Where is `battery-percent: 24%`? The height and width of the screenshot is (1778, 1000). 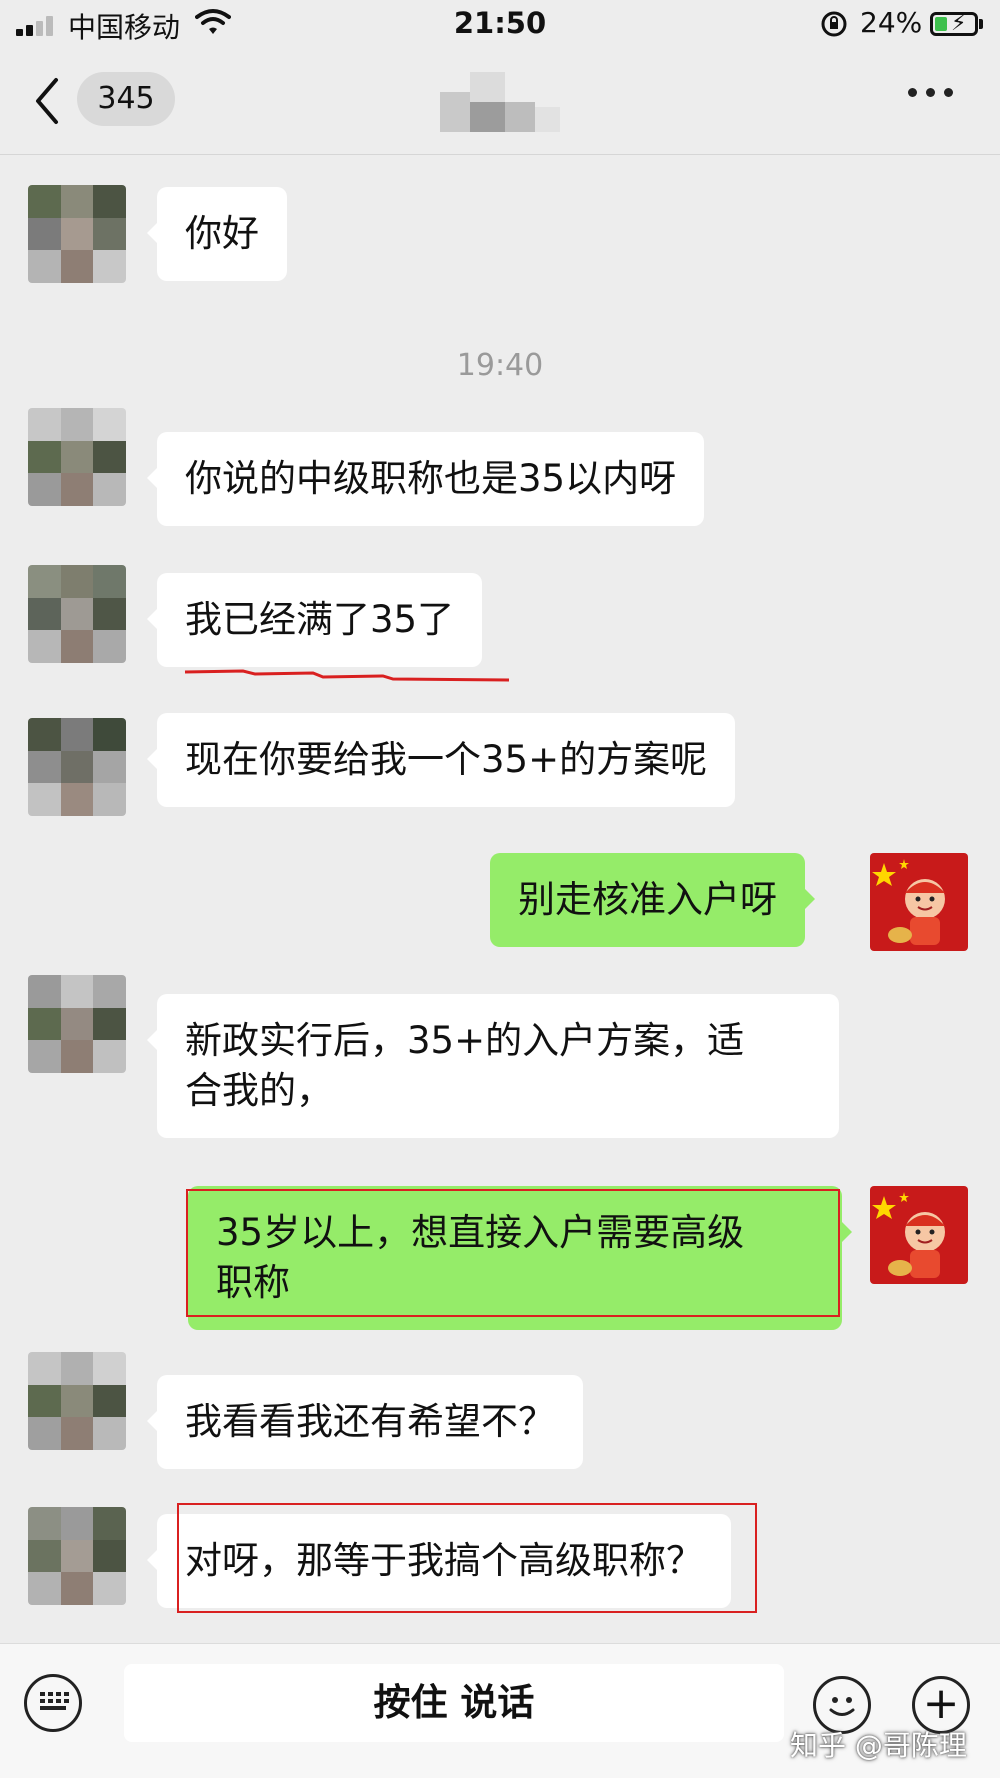
battery-percent: 24% is located at coordinates (891, 22).